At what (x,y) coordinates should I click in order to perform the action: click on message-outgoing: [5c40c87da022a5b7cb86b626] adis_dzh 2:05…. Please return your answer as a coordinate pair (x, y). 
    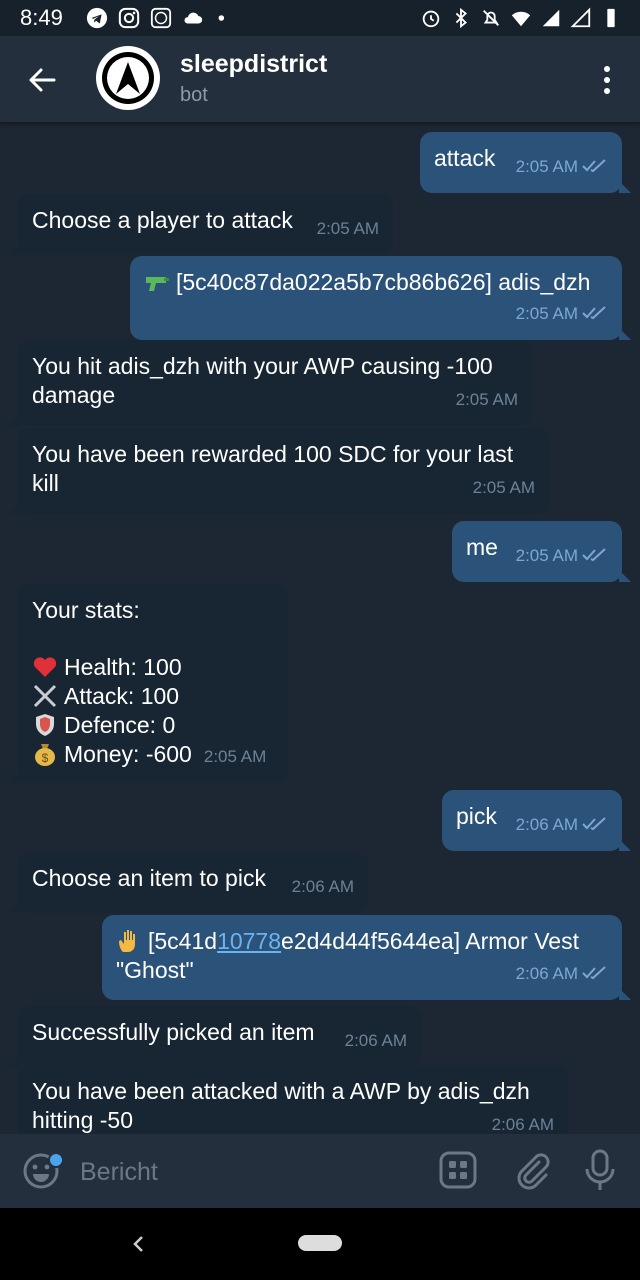
    Looking at the image, I should click on (380, 298).